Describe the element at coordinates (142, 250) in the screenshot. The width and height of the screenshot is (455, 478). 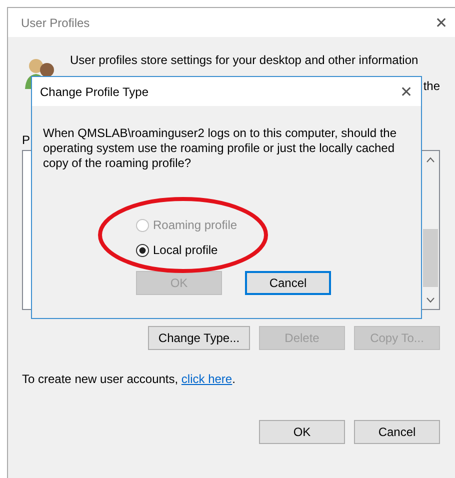
I see `radio-button` at that location.